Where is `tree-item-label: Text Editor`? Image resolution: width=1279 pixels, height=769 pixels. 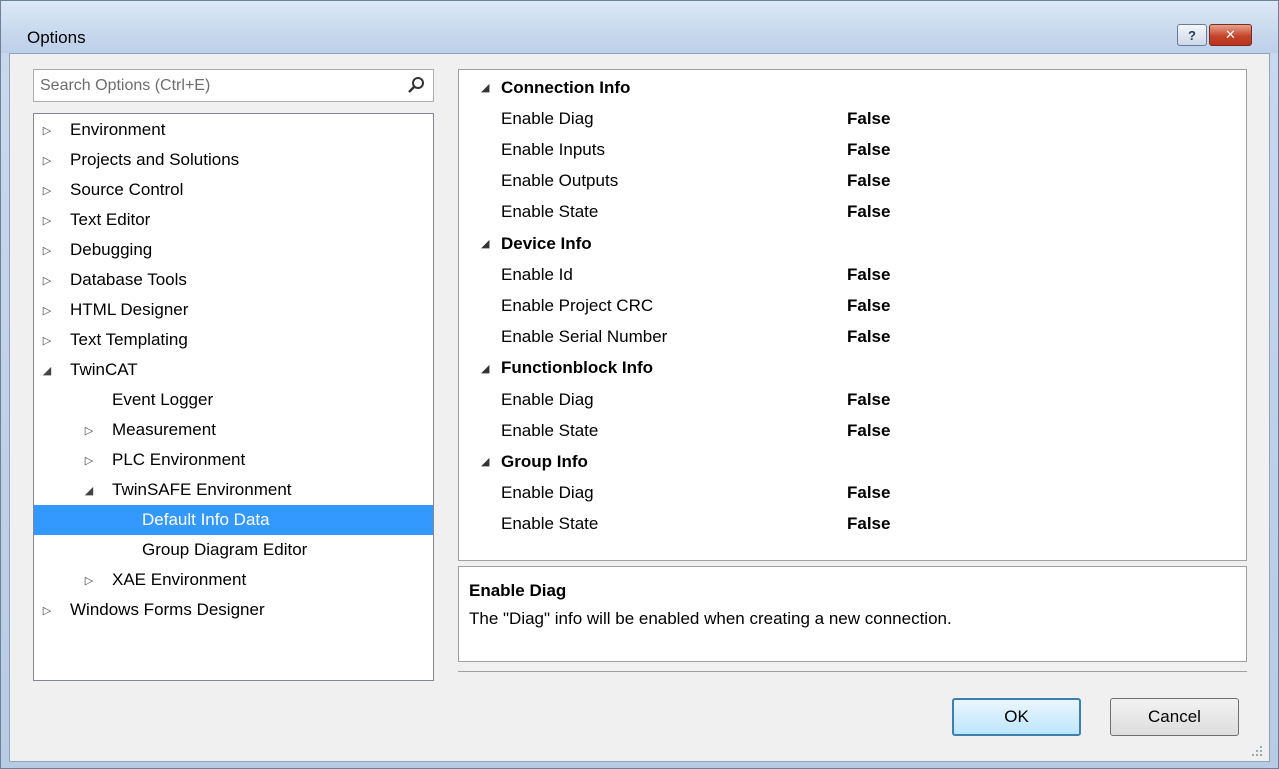 tree-item-label: Text Editor is located at coordinates (110, 219).